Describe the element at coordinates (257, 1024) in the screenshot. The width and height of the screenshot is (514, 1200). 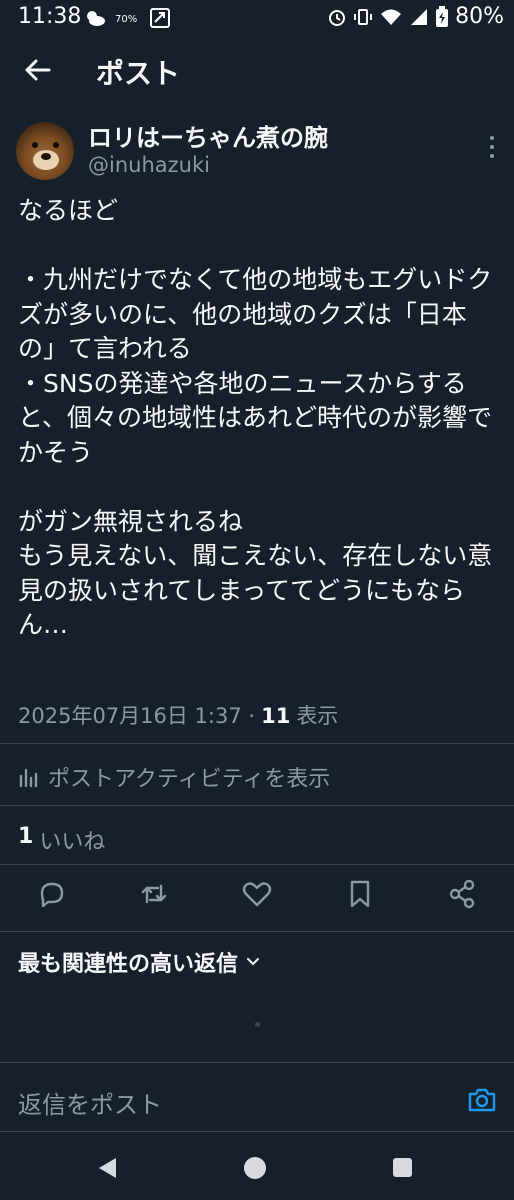
I see `loading-indicator` at that location.